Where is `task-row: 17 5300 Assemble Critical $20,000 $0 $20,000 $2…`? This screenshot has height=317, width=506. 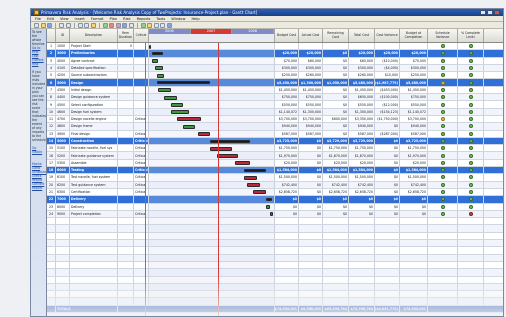
task-row: 17 5300 Assemble Critical $20,000 $0 $20,000 $2… is located at coordinates (275, 163).